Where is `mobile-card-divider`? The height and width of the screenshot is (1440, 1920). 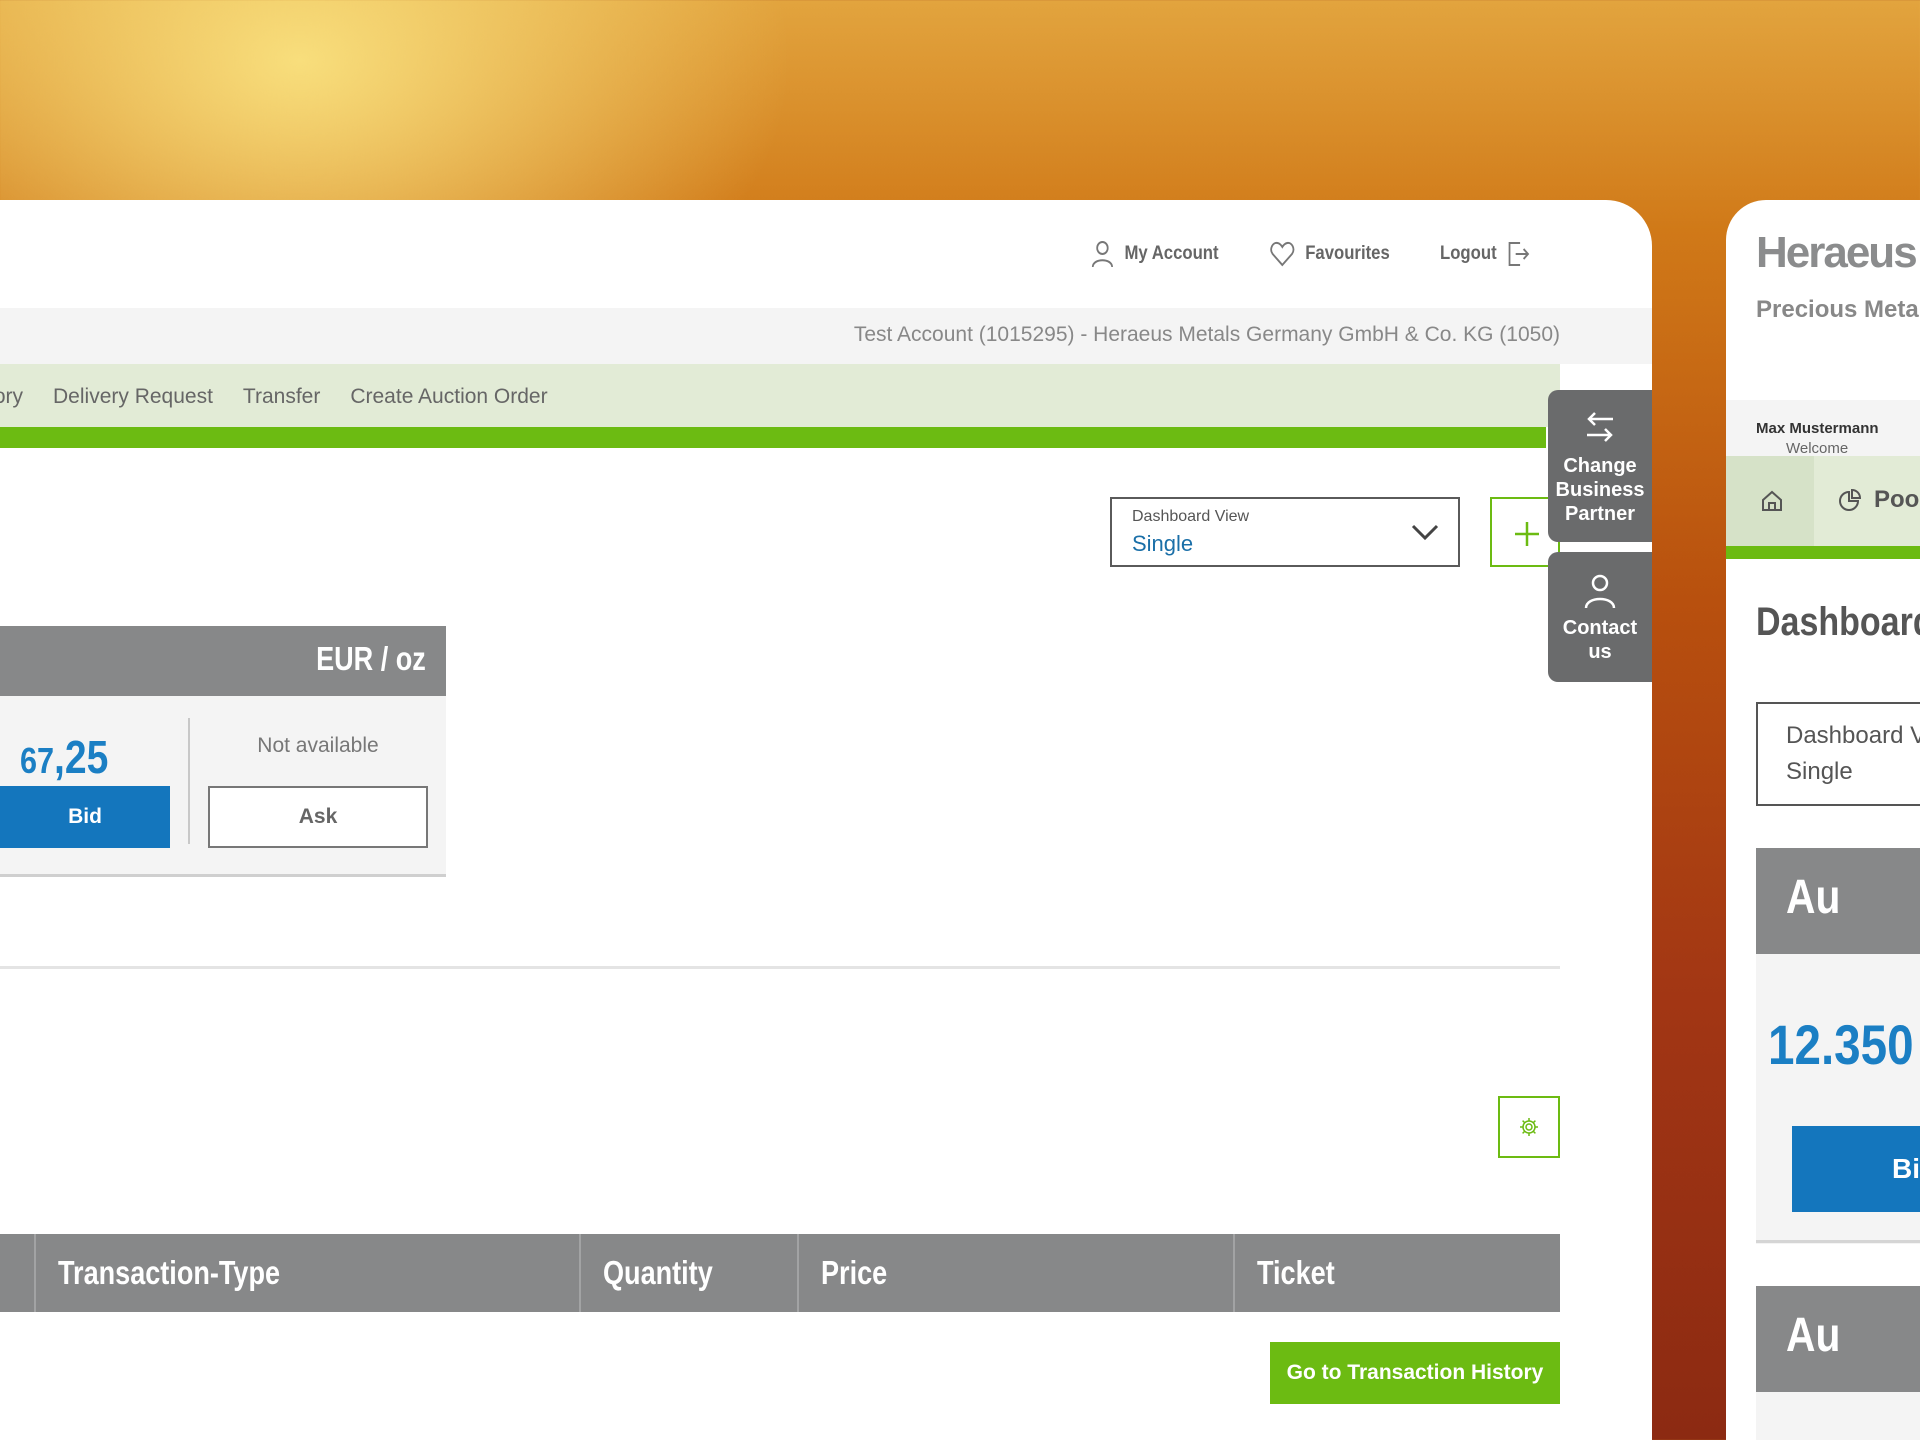
mobile-card-divider is located at coordinates (1838, 1241).